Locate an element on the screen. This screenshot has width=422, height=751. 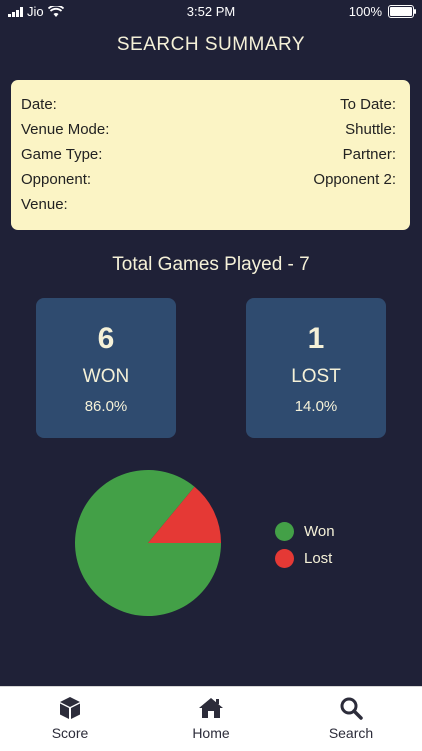
venue-label: Venue: is located at coordinates (44, 204).